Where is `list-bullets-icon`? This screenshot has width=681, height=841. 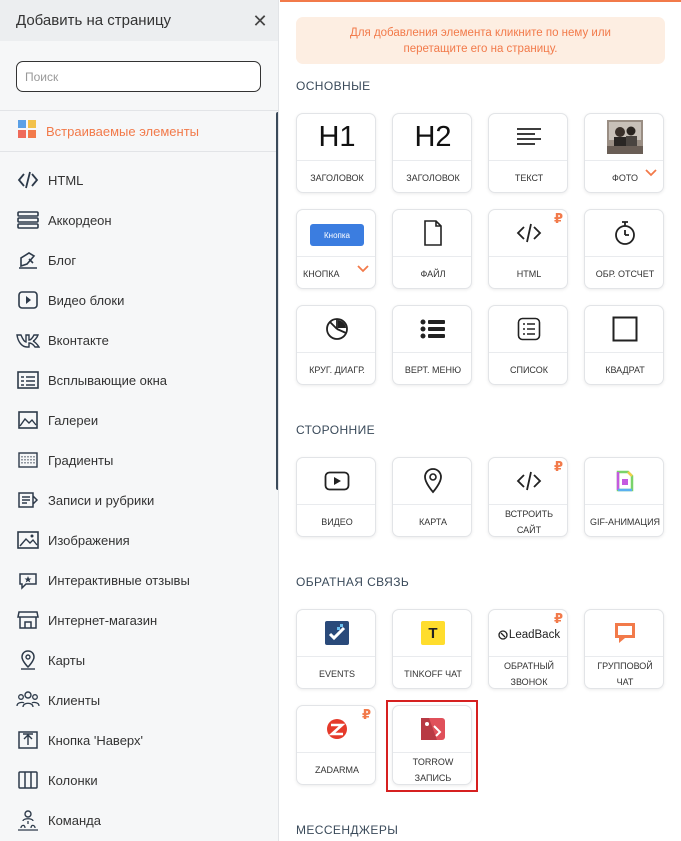
list-bullets-icon is located at coordinates (432, 329).